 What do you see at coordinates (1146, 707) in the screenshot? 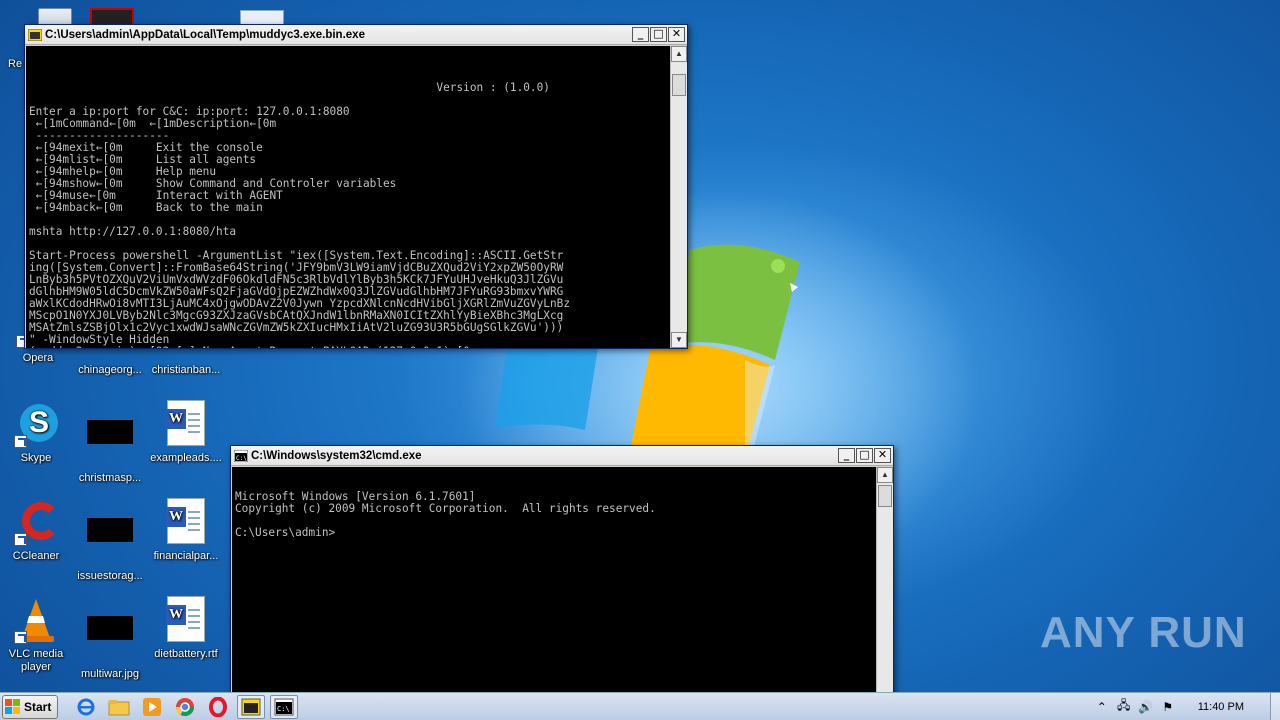
I see `volume-icon: 🔊` at bounding box center [1146, 707].